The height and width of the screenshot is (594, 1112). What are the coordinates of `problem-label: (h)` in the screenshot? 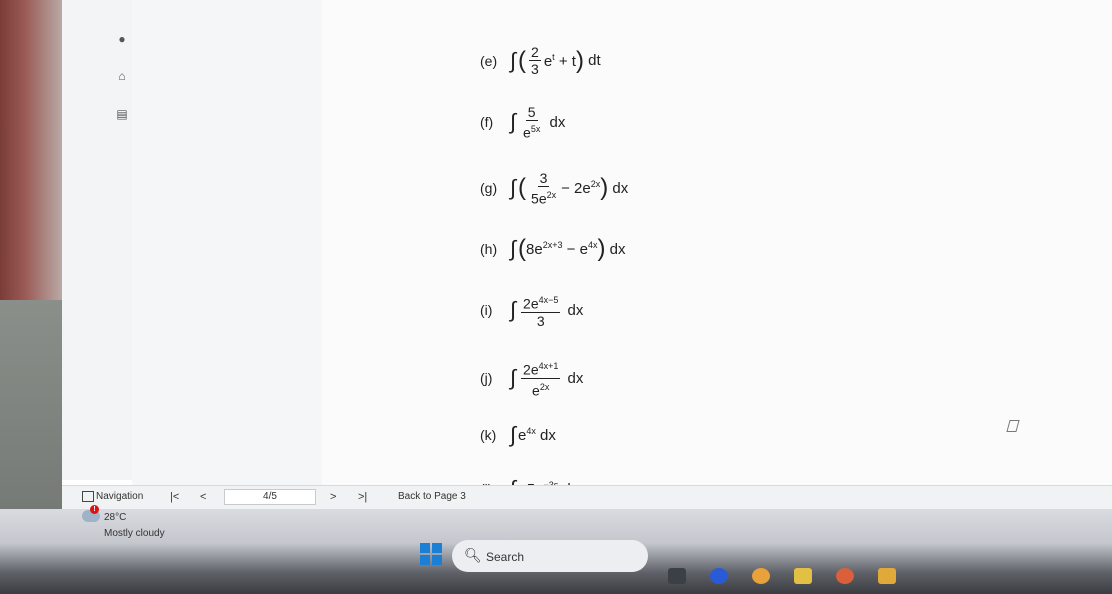 It's located at (489, 249).